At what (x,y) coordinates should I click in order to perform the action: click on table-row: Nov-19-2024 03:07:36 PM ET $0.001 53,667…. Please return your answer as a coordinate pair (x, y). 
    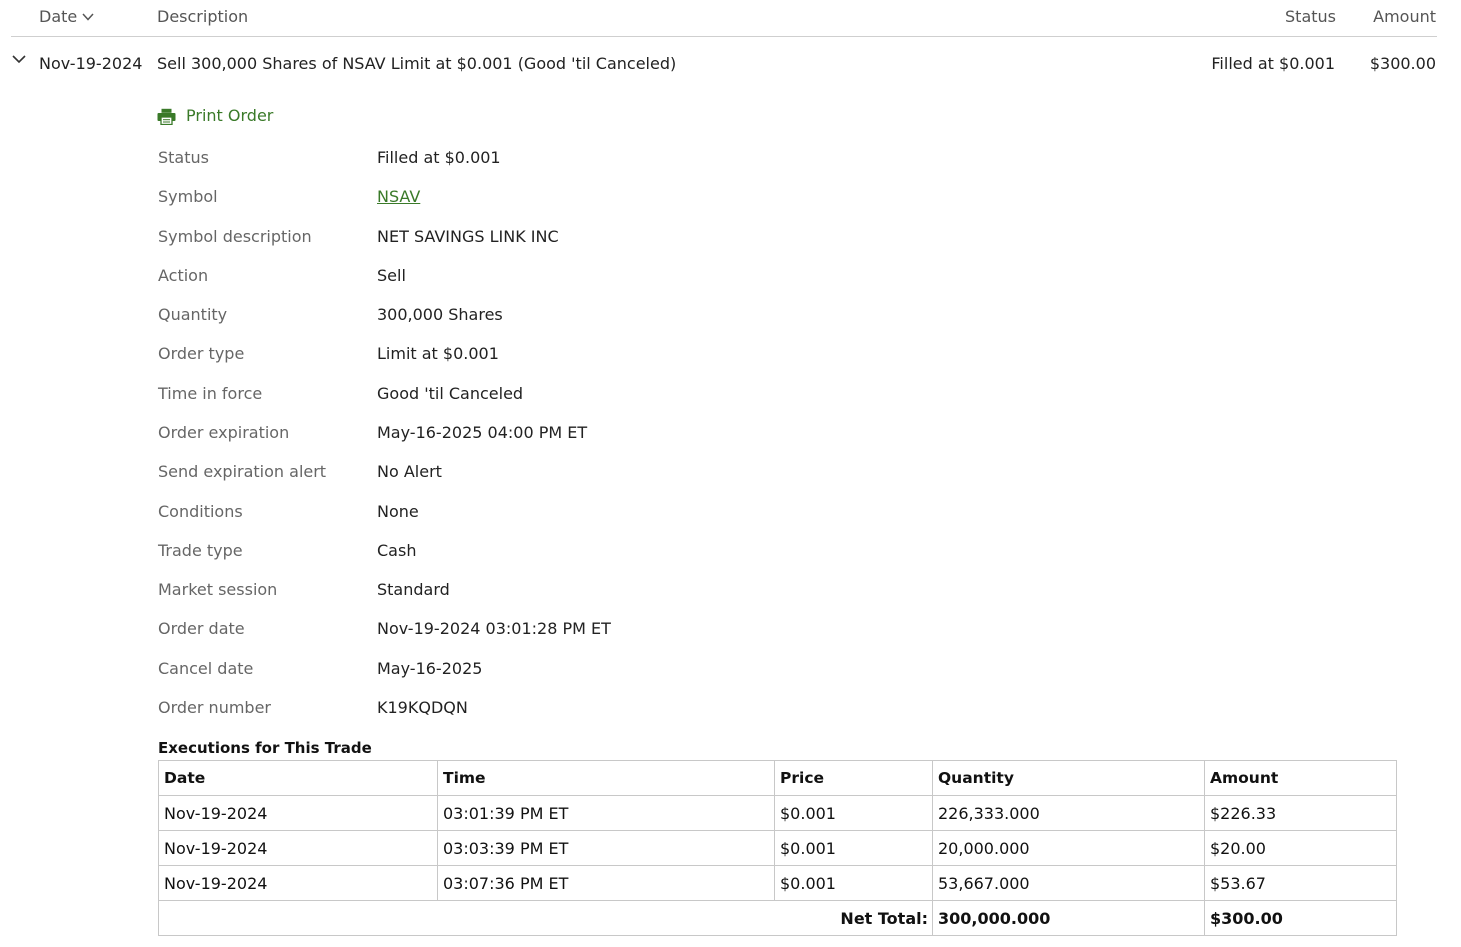
    Looking at the image, I should click on (777, 883).